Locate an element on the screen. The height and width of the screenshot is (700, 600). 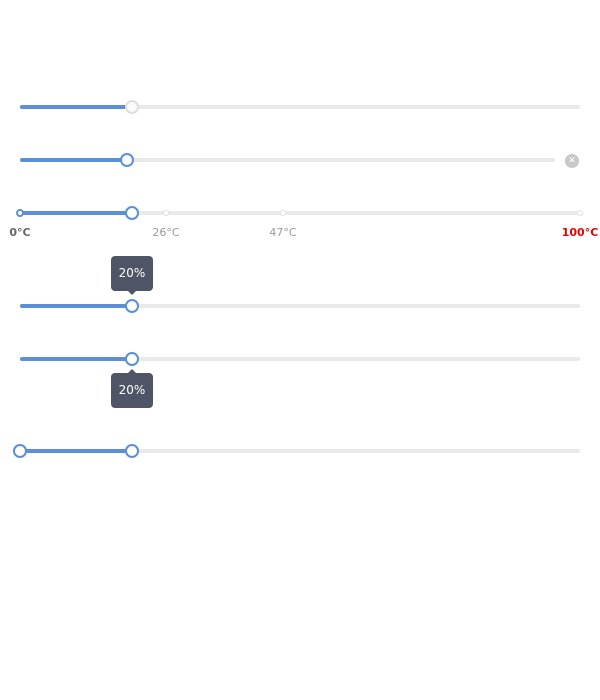
mark-label-max: 100°C is located at coordinates (580, 233).